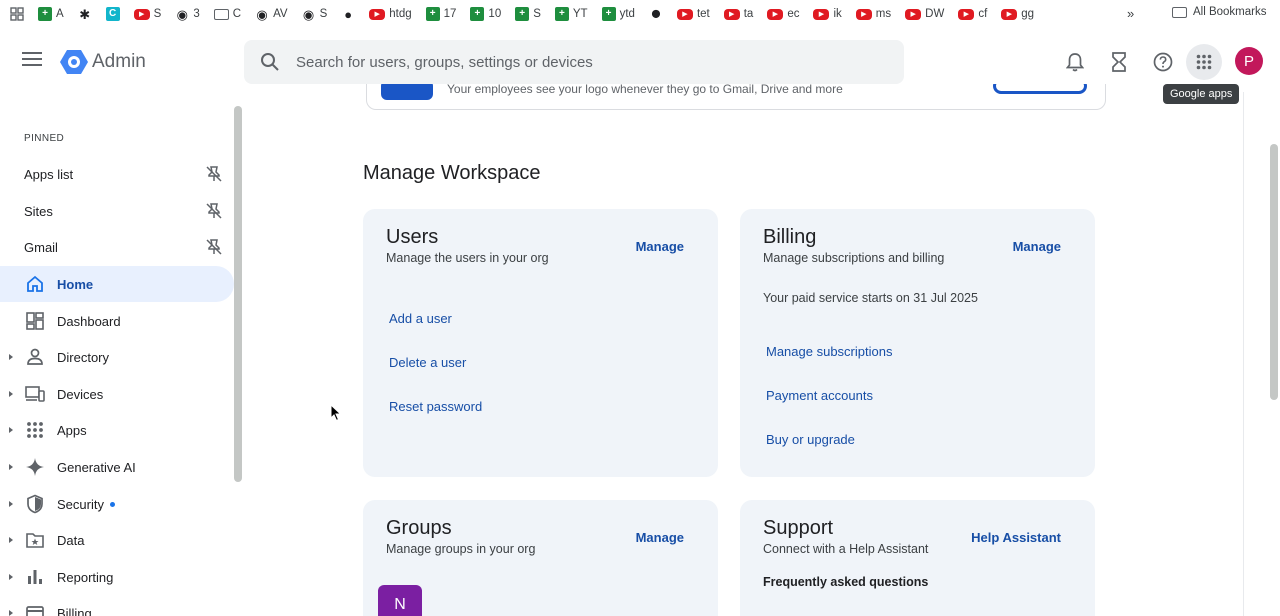 This screenshot has height=616, width=1280. I want to click on sparkle-icon, so click(35, 467).